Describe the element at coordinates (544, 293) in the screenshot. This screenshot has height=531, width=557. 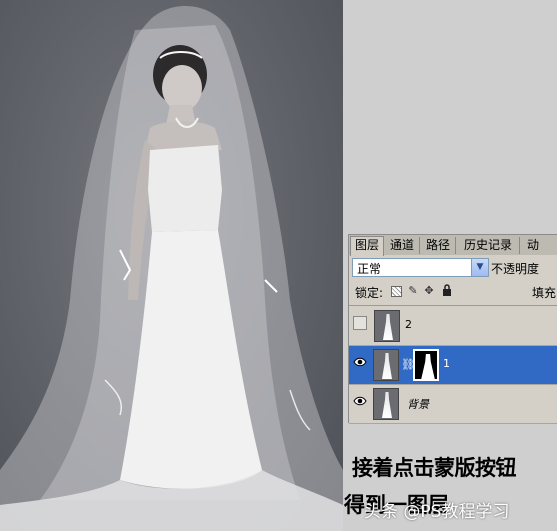
I see `fill-label: 填充` at that location.